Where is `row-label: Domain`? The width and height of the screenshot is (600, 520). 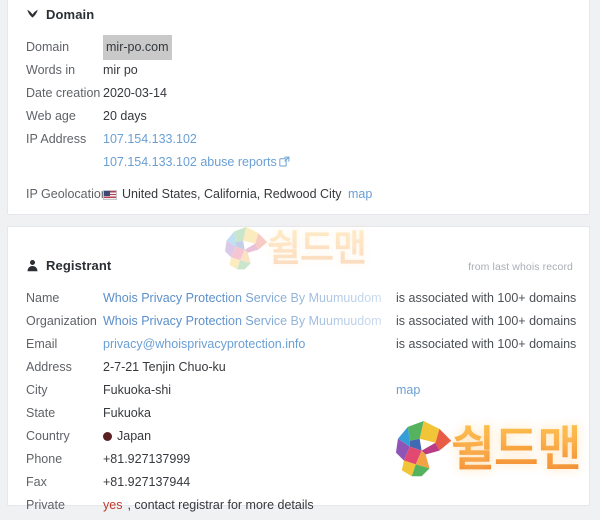
row-label: Domain is located at coordinates (48, 47).